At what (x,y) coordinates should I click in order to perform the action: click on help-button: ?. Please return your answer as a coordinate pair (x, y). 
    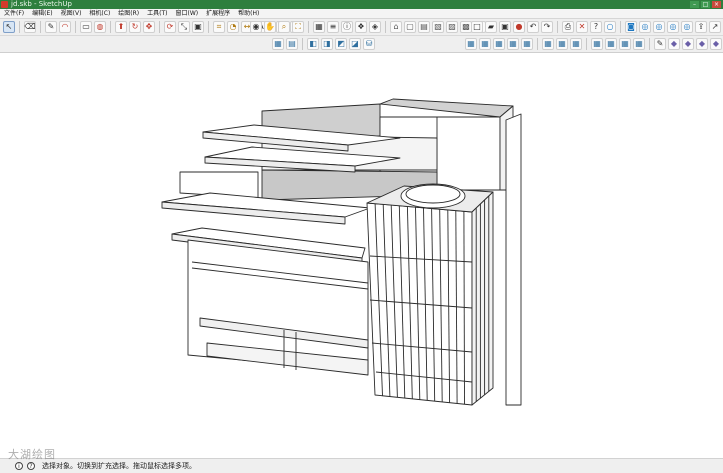
    Looking at the image, I should click on (596, 27).